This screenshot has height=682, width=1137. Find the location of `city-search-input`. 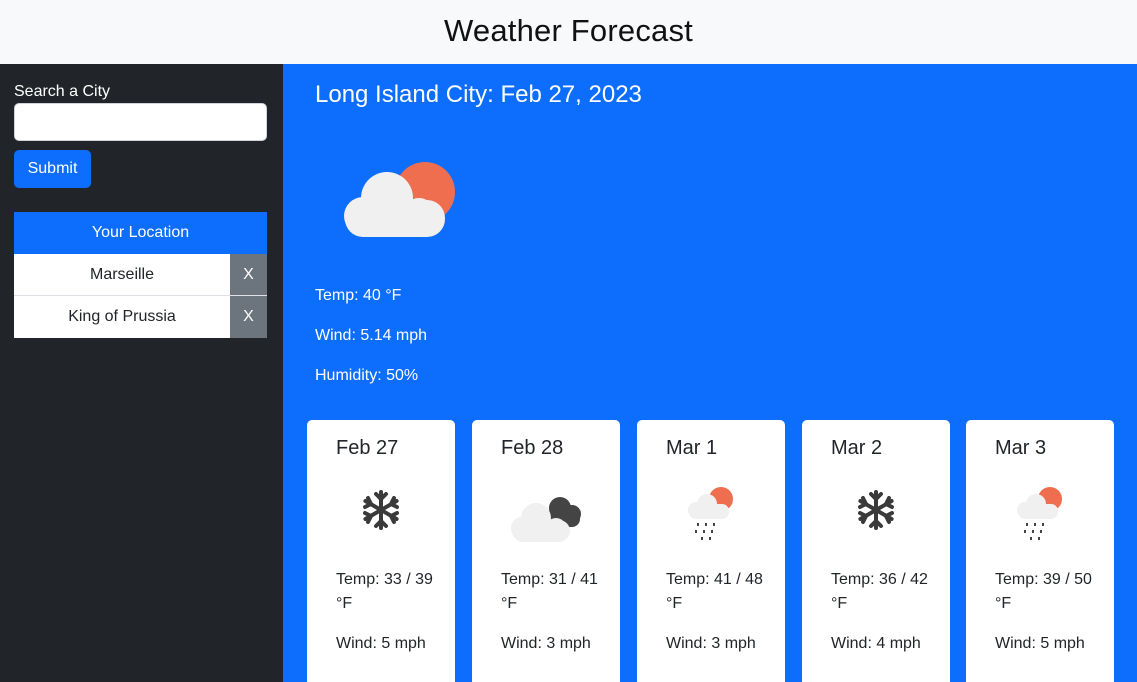

city-search-input is located at coordinates (140, 122).